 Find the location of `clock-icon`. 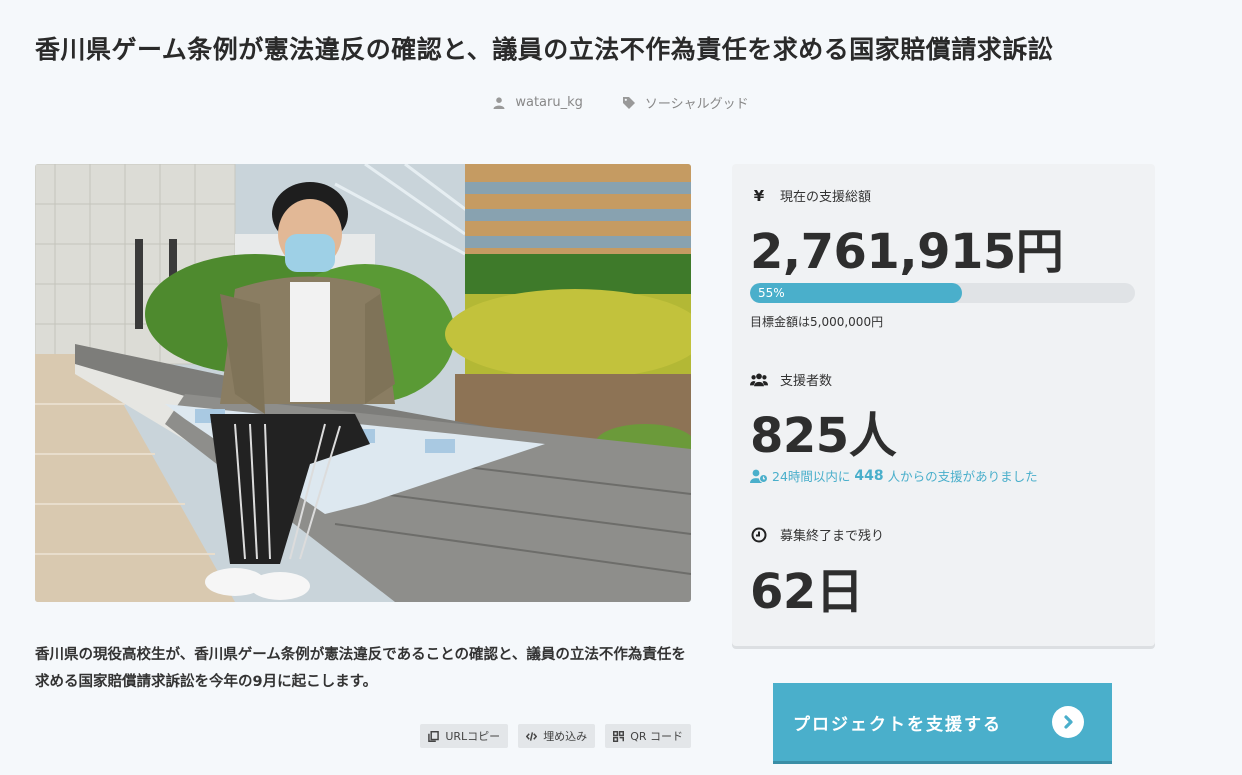

clock-icon is located at coordinates (759, 535).